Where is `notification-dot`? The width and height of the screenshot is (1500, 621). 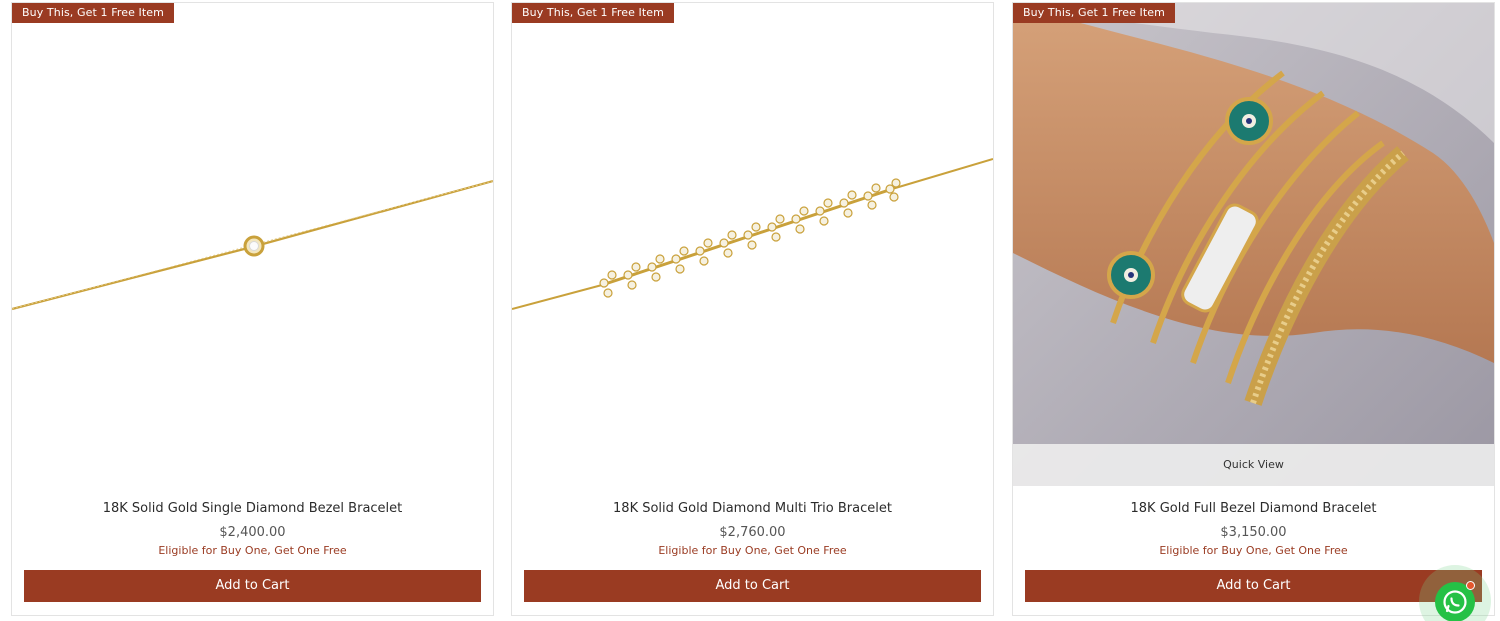
notification-dot is located at coordinates (1470, 585).